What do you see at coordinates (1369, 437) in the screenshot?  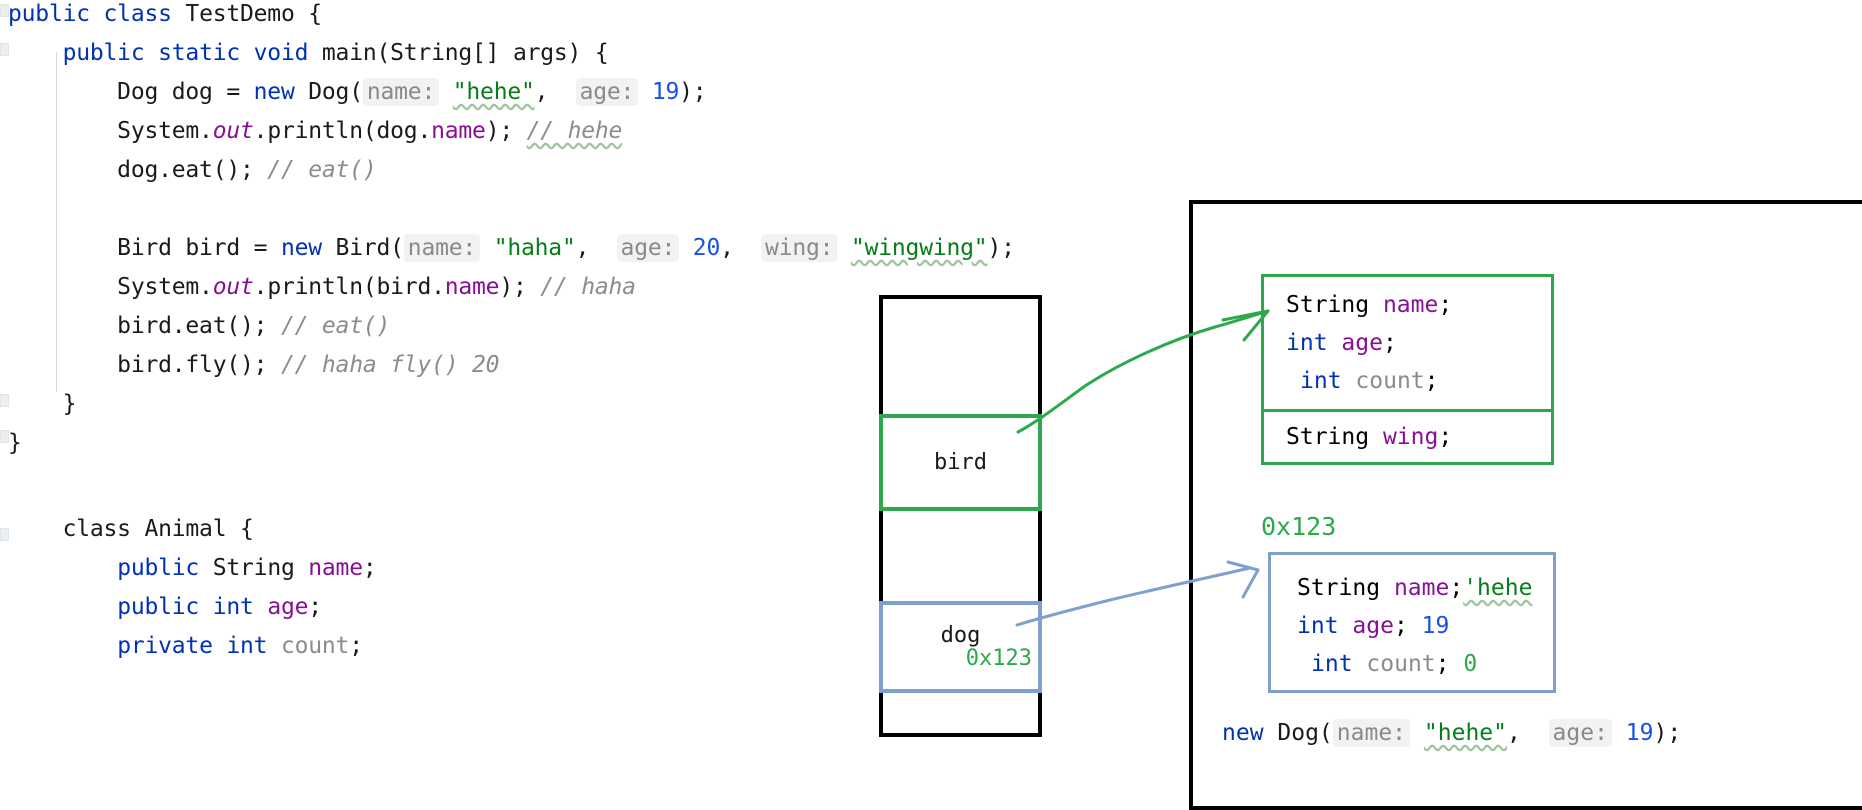 I see `field-row-wing: String wing;` at bounding box center [1369, 437].